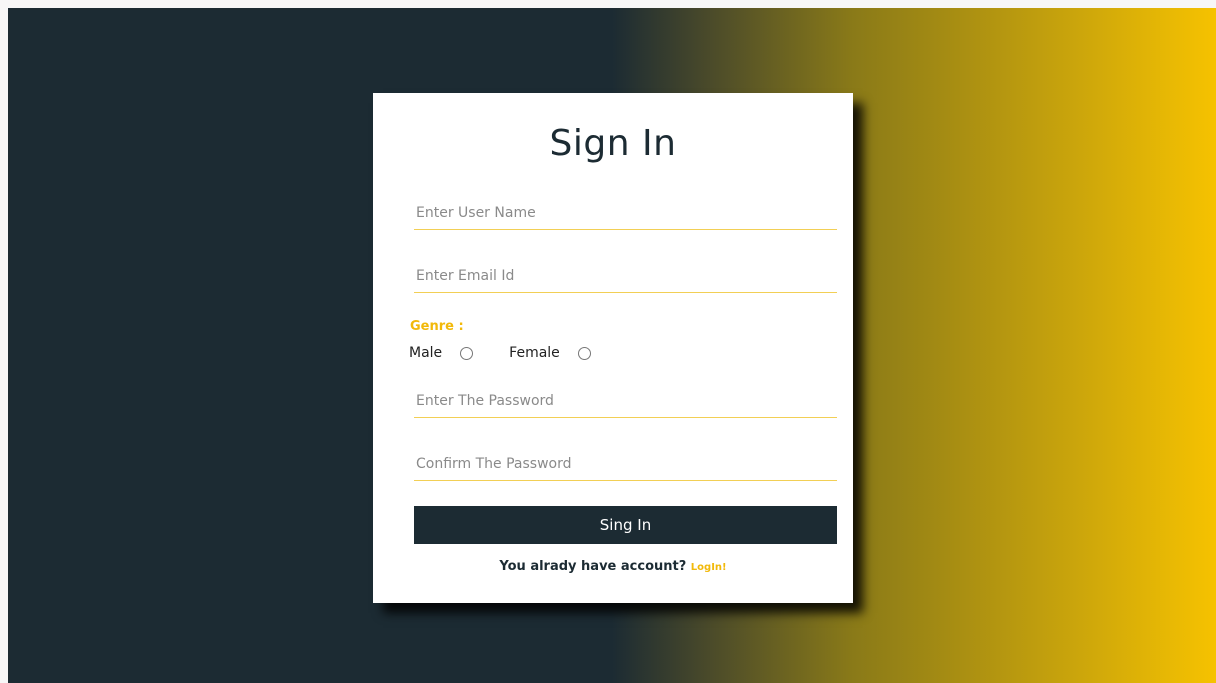  I want to click on sign-in-button: Sing In, so click(625, 525).